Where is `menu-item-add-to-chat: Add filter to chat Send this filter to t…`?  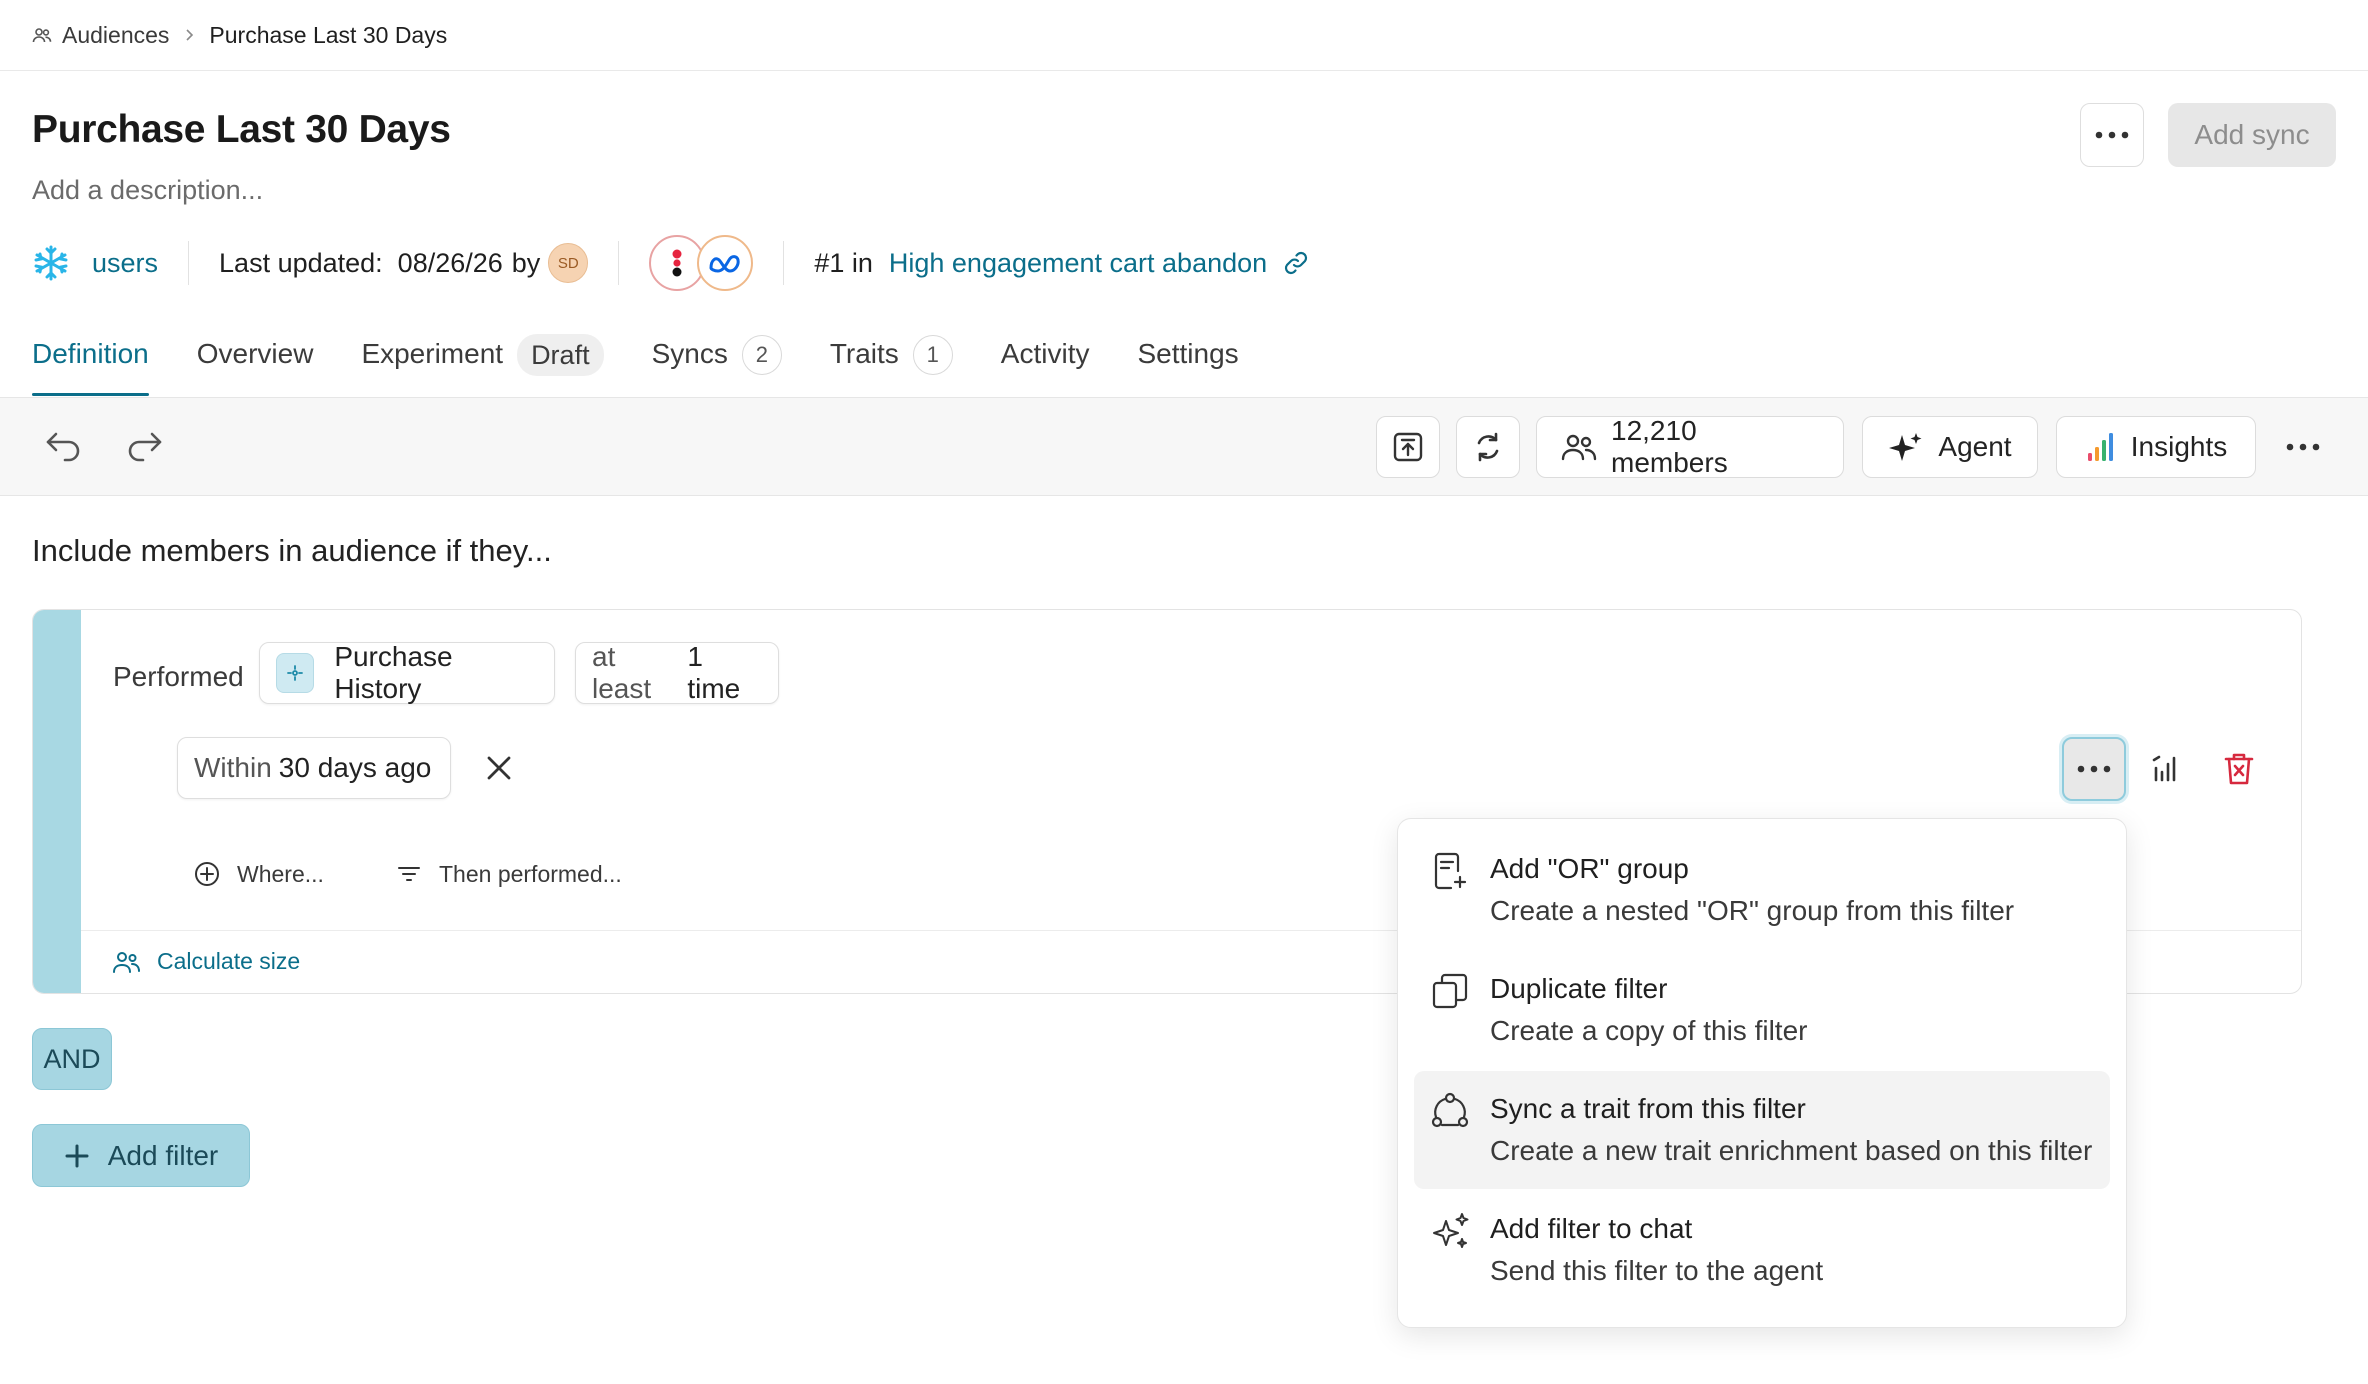
menu-item-add-to-chat: Add filter to chat Send this filter to t… is located at coordinates (1762, 1250).